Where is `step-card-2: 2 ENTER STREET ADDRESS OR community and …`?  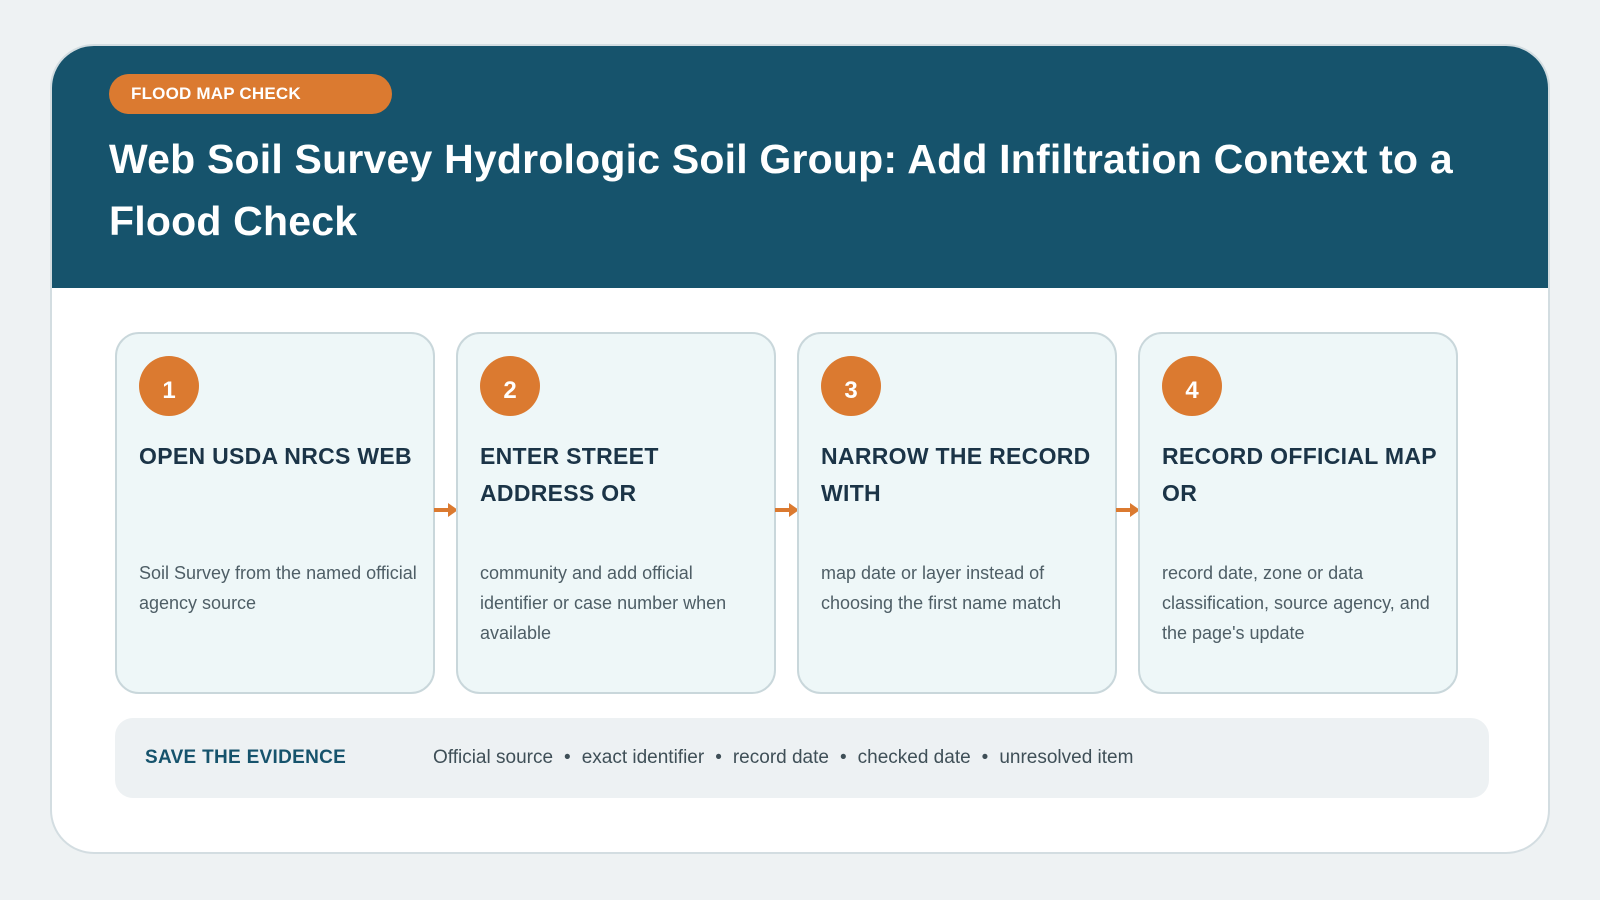
step-card-2: 2 ENTER STREET ADDRESS OR community and … is located at coordinates (616, 513).